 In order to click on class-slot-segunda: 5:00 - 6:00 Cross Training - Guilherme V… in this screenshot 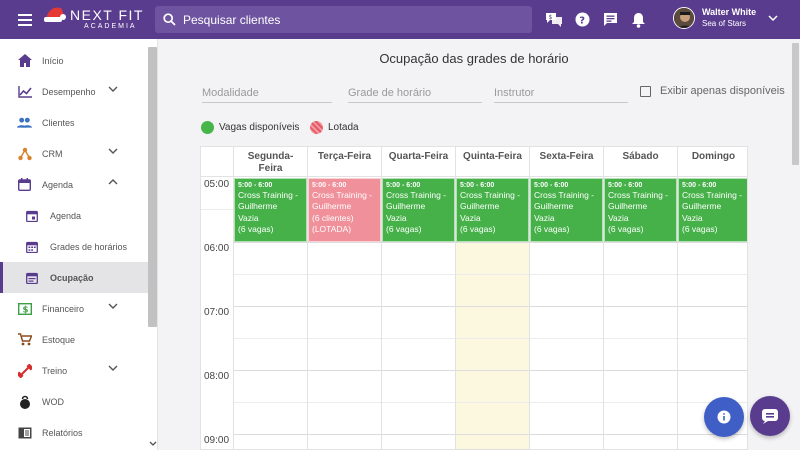, I will do `click(270, 210)`.